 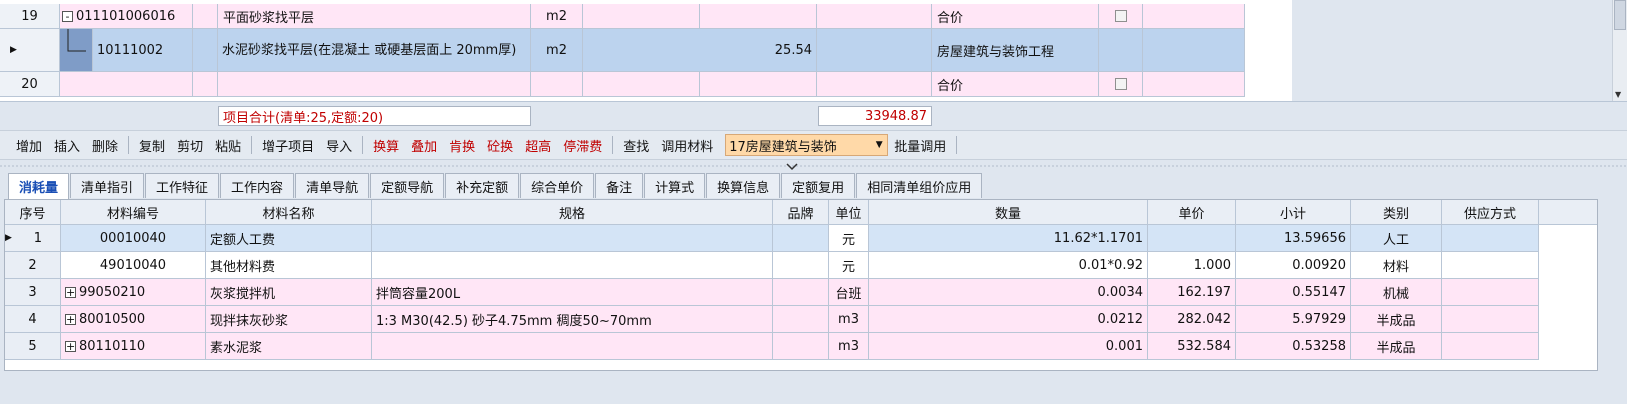 I want to click on panel-splitter, so click(x=813, y=165).